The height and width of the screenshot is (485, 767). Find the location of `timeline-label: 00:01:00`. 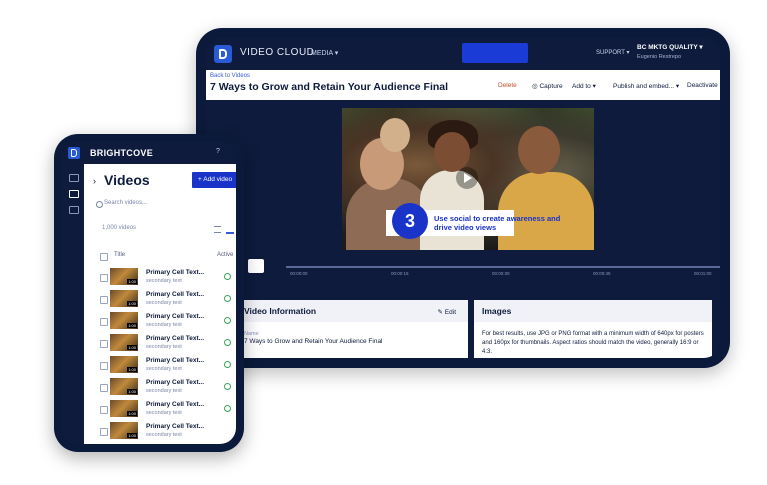

timeline-label: 00:01:00 is located at coordinates (703, 273).